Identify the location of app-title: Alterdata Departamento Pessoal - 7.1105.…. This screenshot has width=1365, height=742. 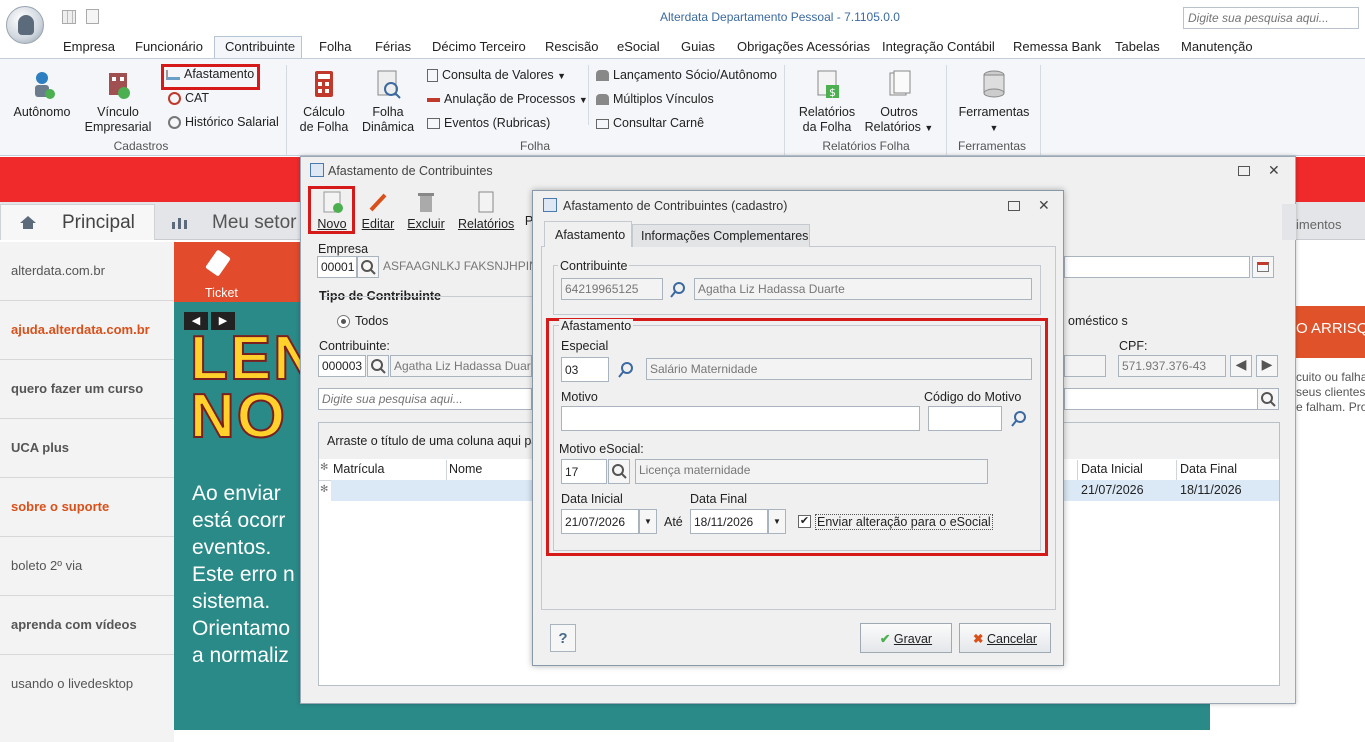
(780, 17).